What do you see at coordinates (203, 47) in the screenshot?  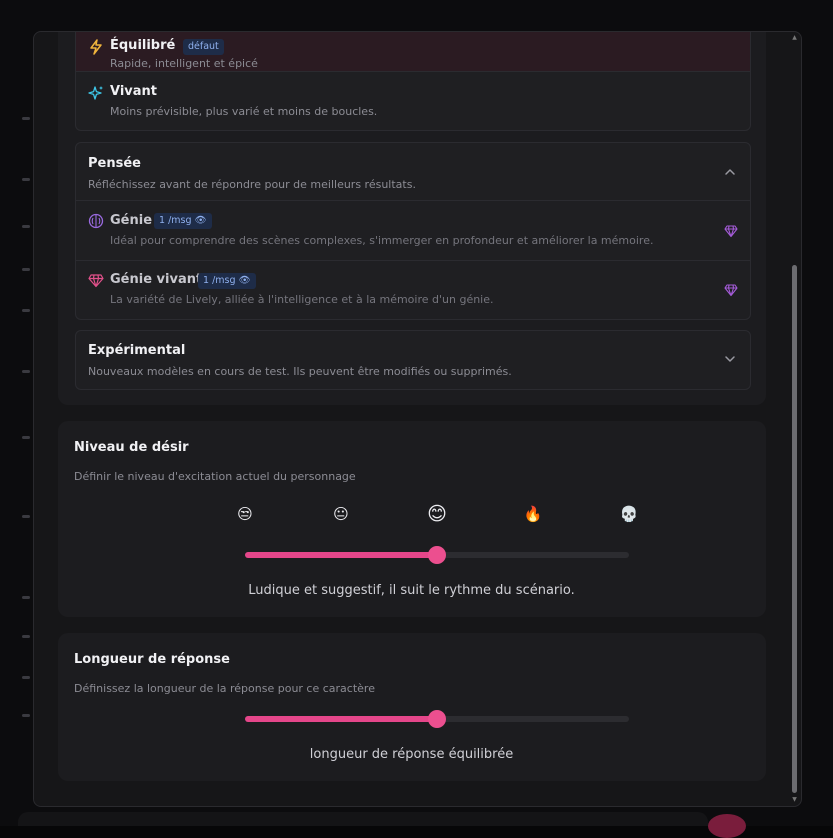 I see `default-badge: défaut` at bounding box center [203, 47].